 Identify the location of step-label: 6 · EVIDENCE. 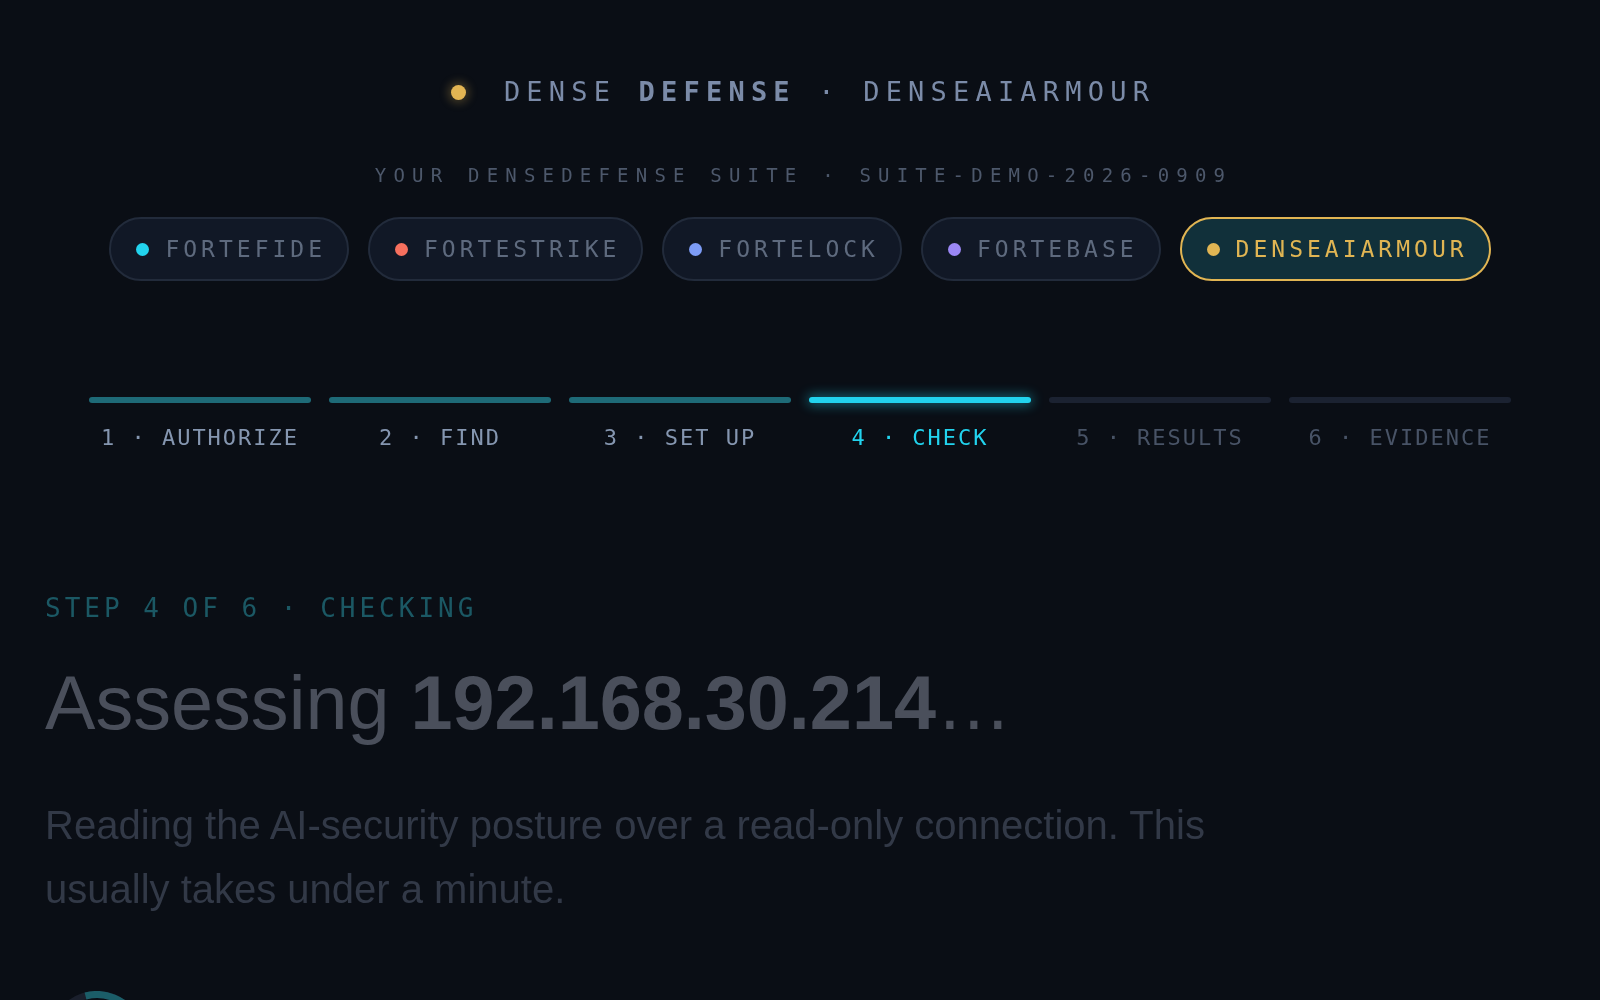
(1400, 438).